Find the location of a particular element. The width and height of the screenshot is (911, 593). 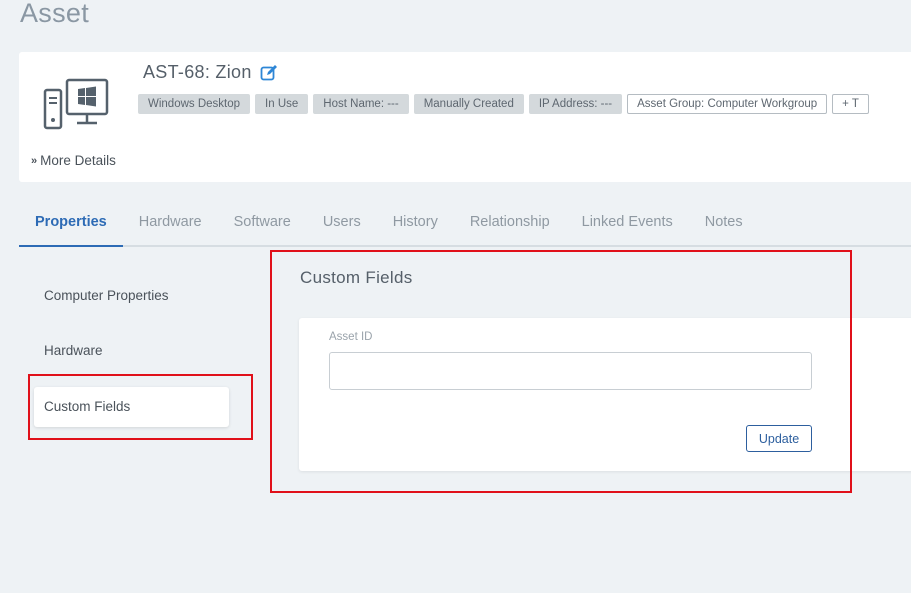

tab-notes: Notes is located at coordinates (724, 225).